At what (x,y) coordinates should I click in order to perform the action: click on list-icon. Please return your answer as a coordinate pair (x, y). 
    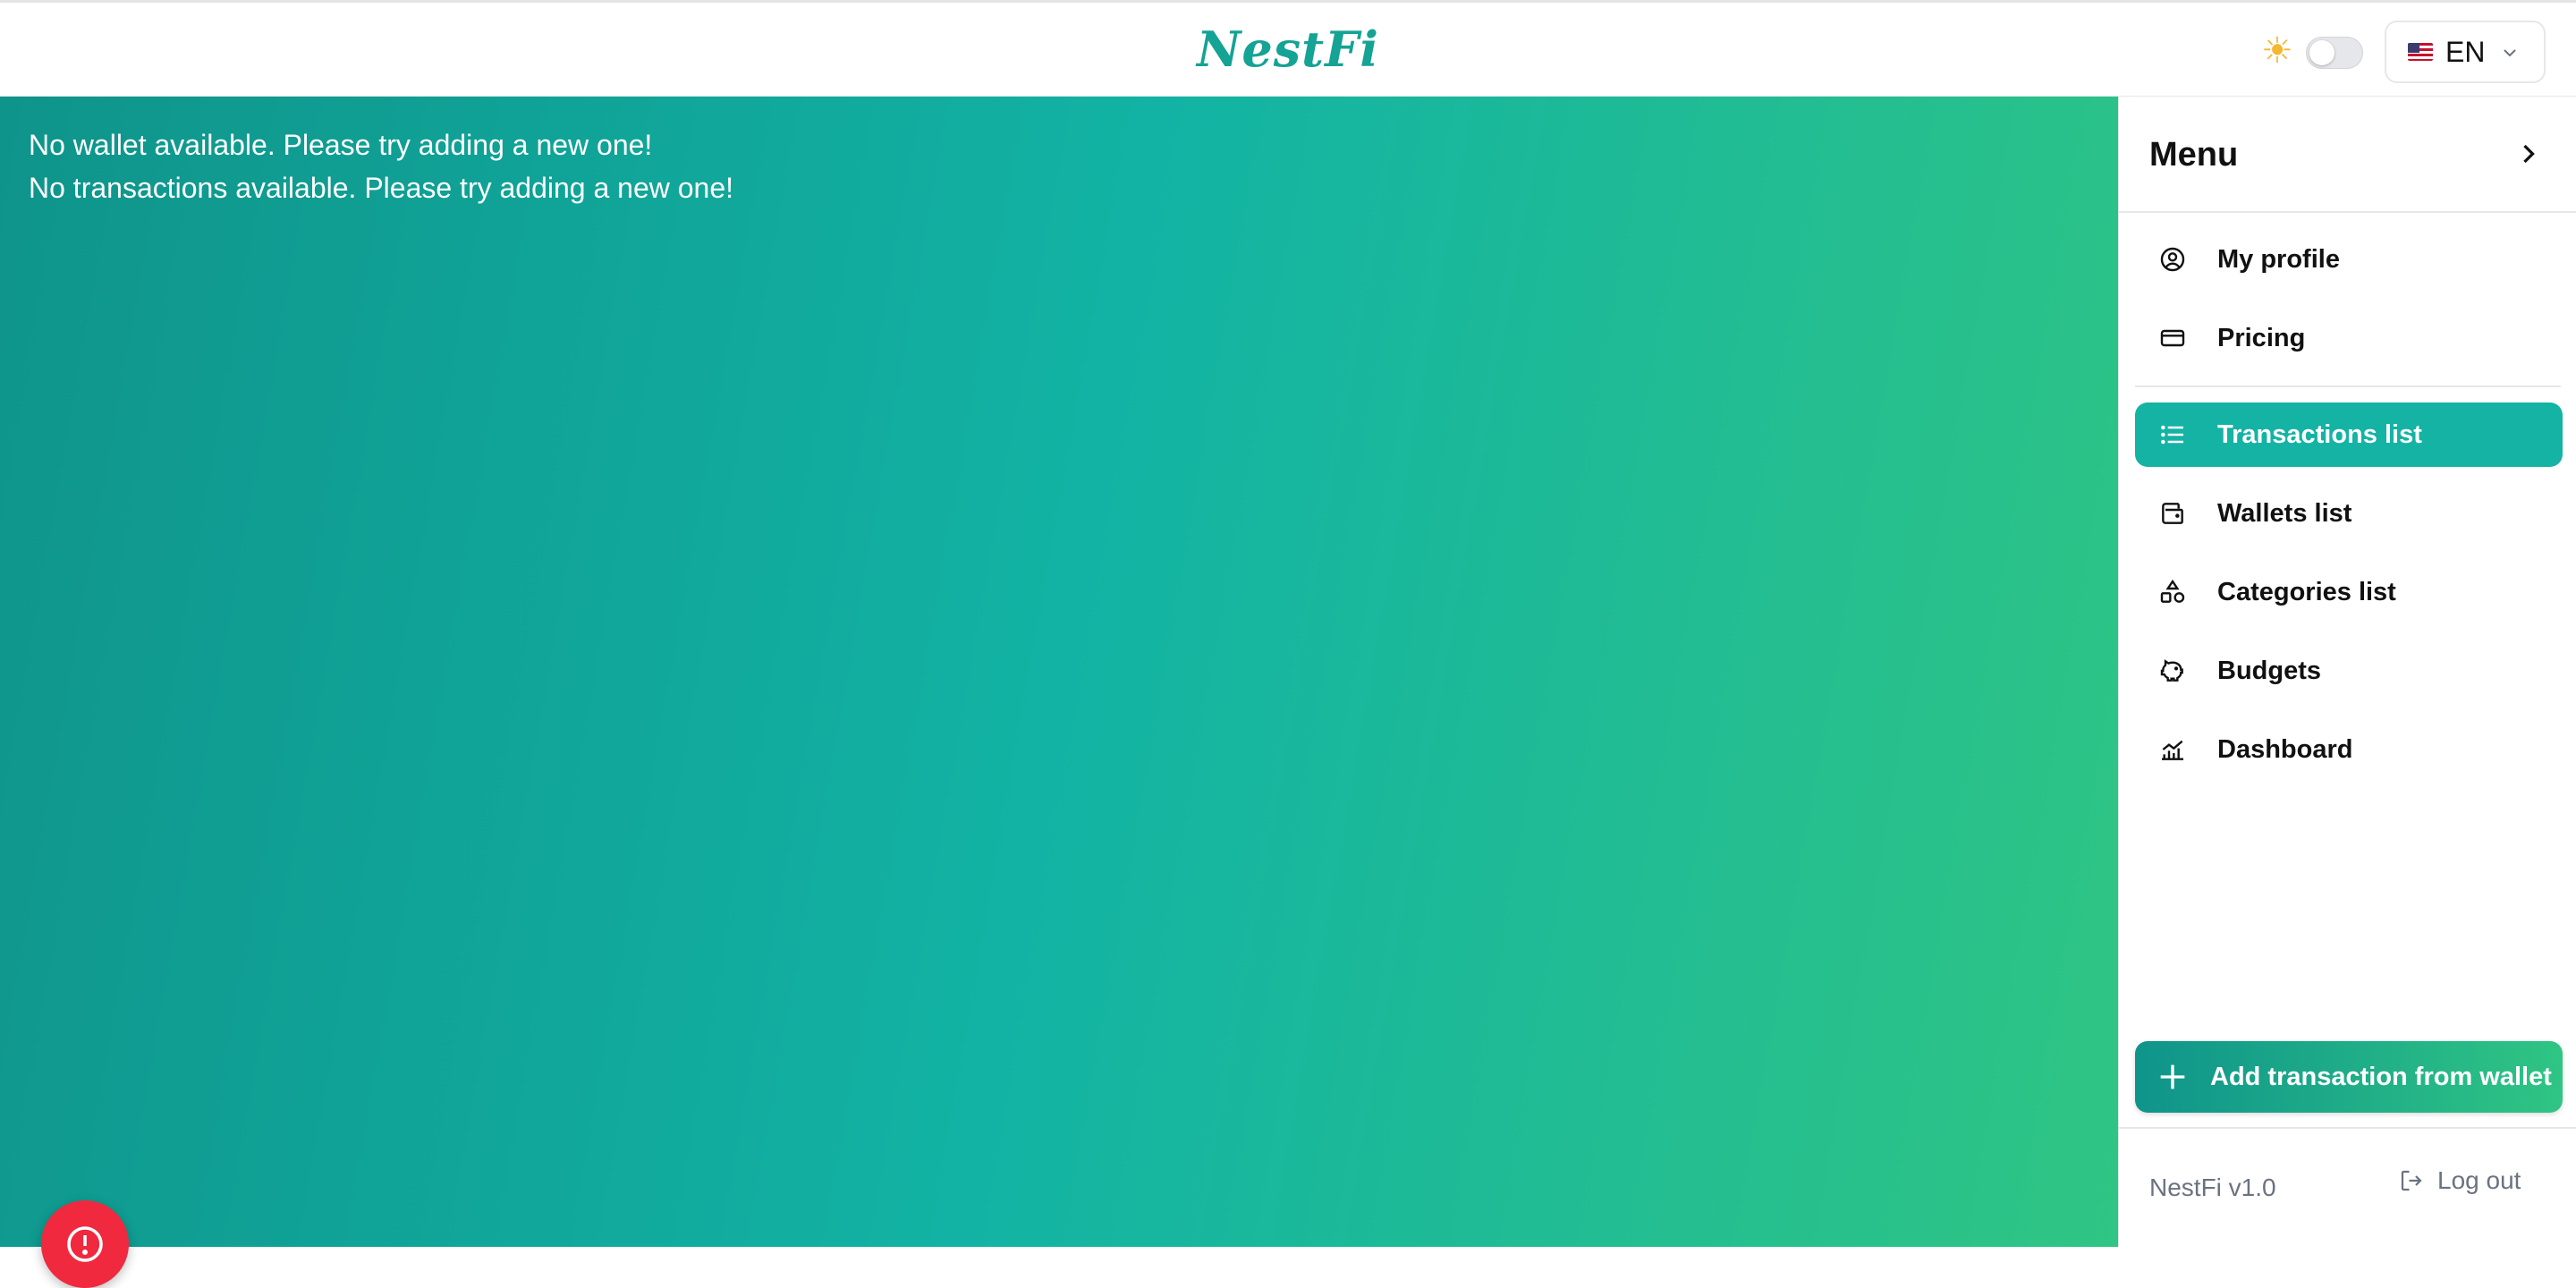
    Looking at the image, I should click on (2173, 435).